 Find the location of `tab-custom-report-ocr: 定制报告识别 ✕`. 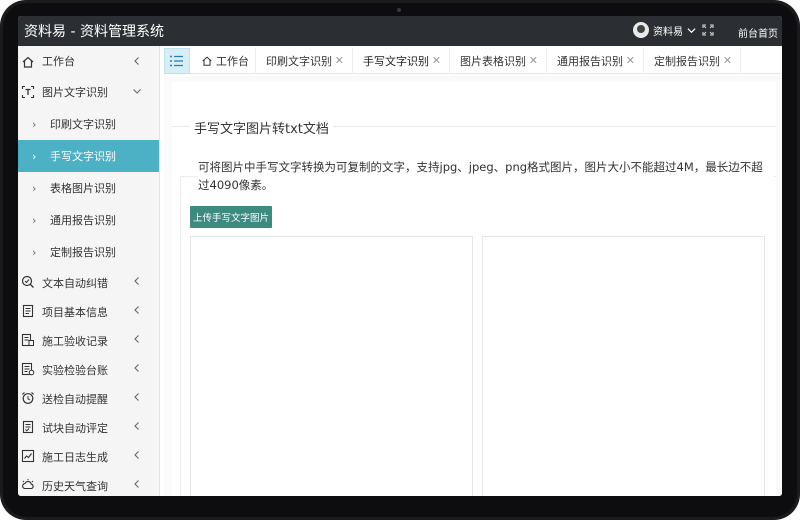

tab-custom-report-ocr: 定制报告识别 ✕ is located at coordinates (692, 61).